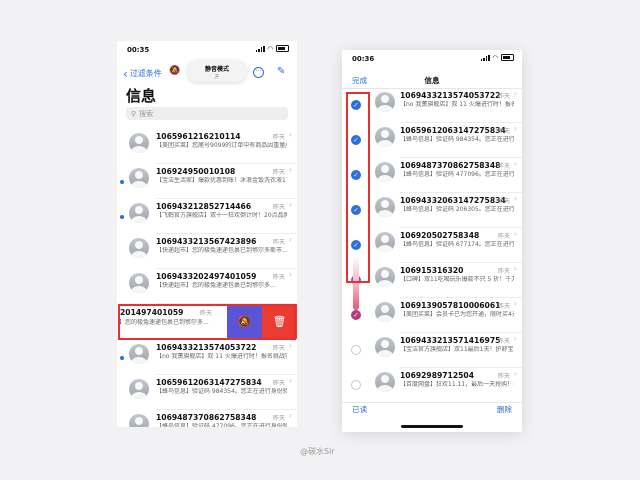 The image size is (640, 480). Describe the element at coordinates (206, 347) in the screenshot. I see `message-sender: 10694332135740537​22` at that location.